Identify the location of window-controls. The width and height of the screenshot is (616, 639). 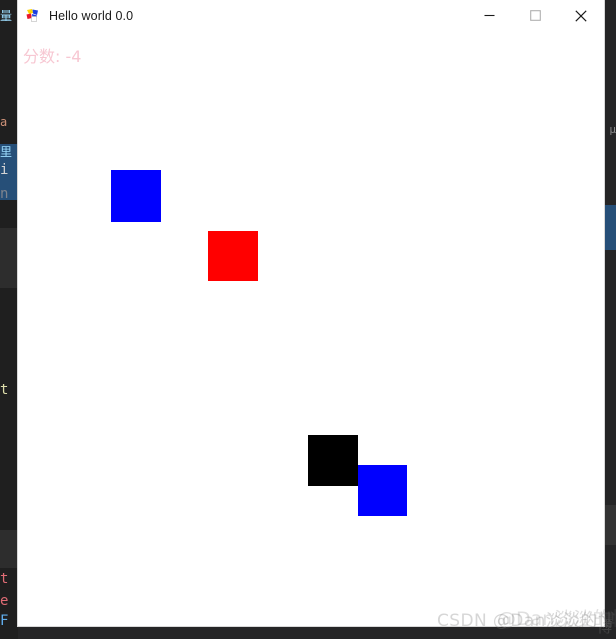
(535, 15).